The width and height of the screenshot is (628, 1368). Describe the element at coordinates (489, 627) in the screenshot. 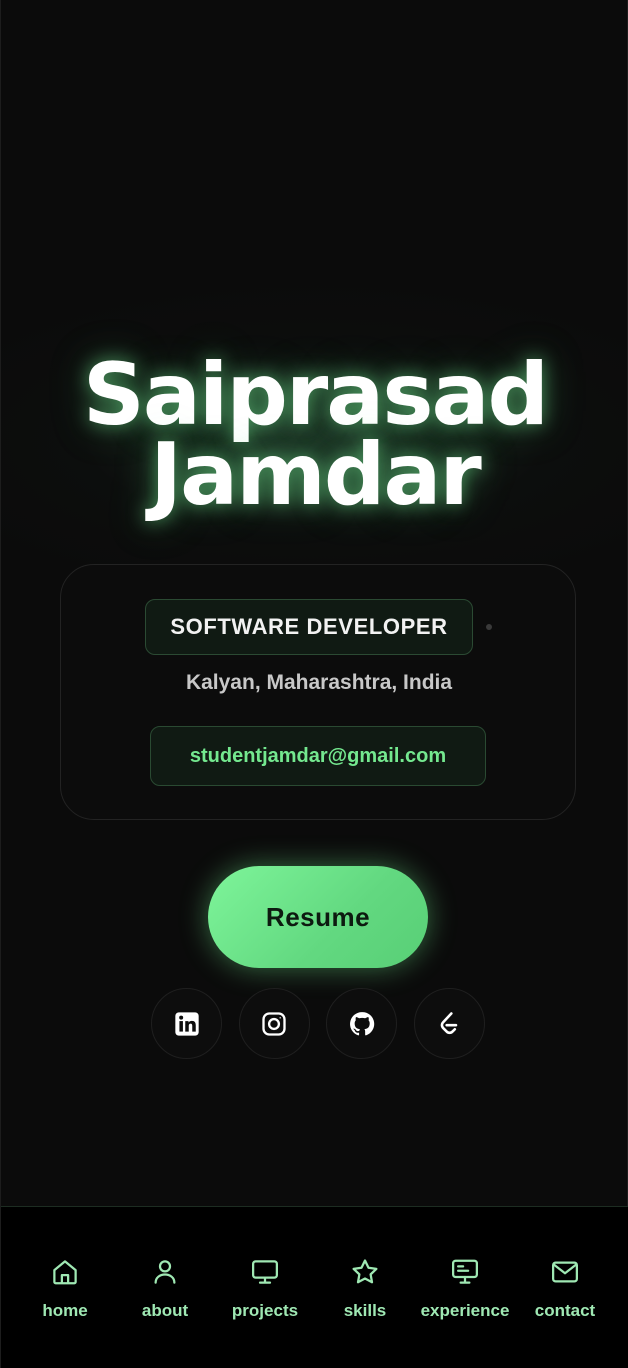

I see `status-dot` at that location.